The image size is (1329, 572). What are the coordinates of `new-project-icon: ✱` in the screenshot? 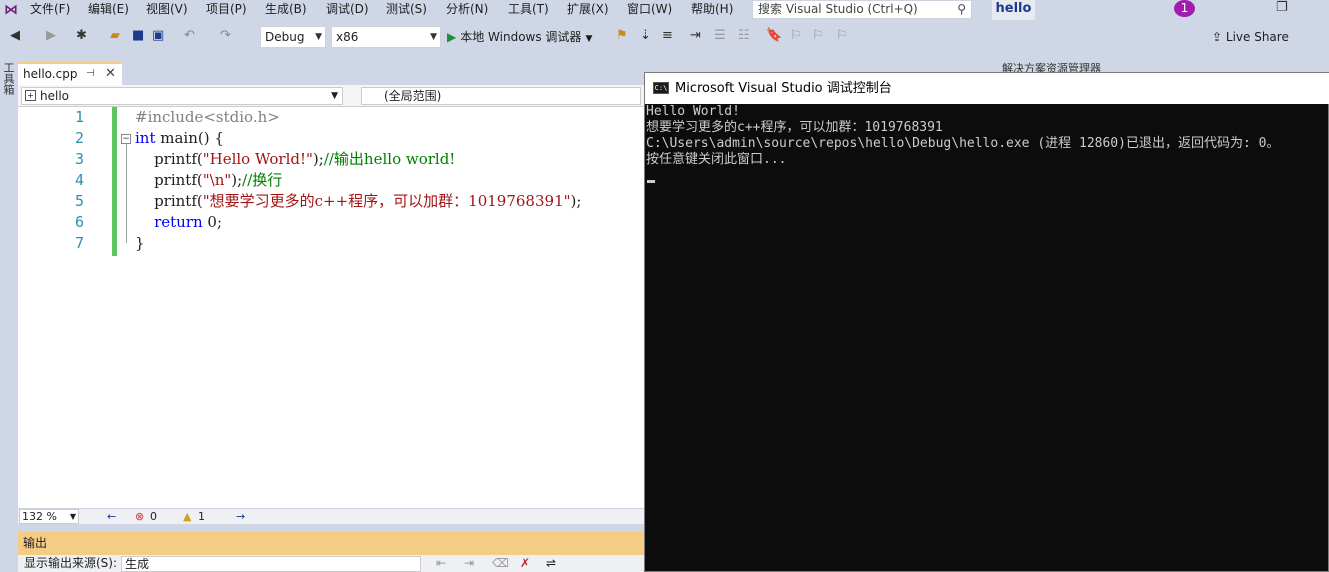 It's located at (81, 36).